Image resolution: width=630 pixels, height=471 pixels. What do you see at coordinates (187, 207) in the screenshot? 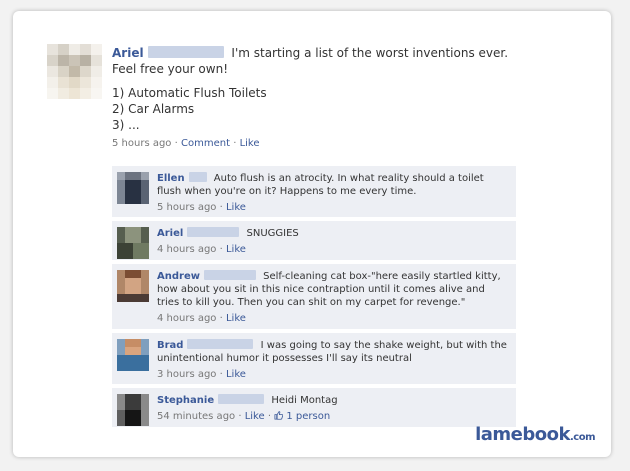
I see `comment-timestamp: 5 hours ago` at bounding box center [187, 207].